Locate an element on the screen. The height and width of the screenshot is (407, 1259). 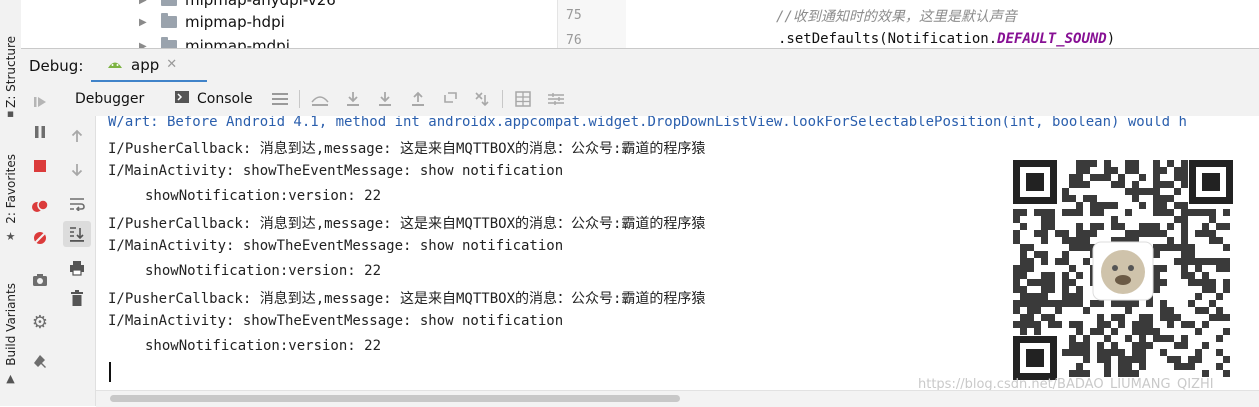
step-into-icon is located at coordinates (385, 99).